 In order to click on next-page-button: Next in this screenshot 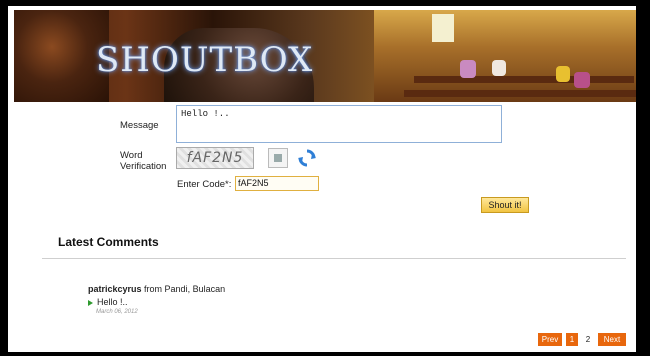, I will do `click(612, 339)`.